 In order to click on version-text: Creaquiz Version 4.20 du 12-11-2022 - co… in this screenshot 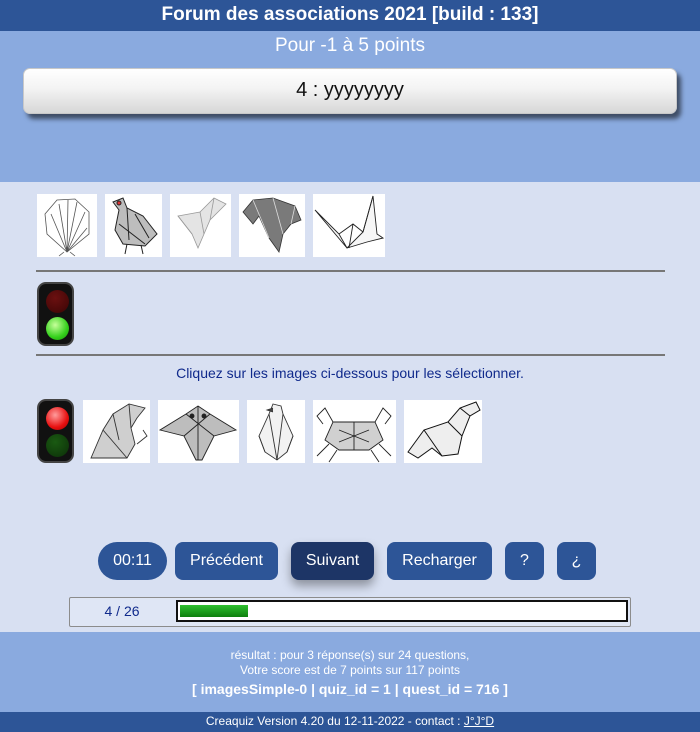, I will do `click(334, 721)`.